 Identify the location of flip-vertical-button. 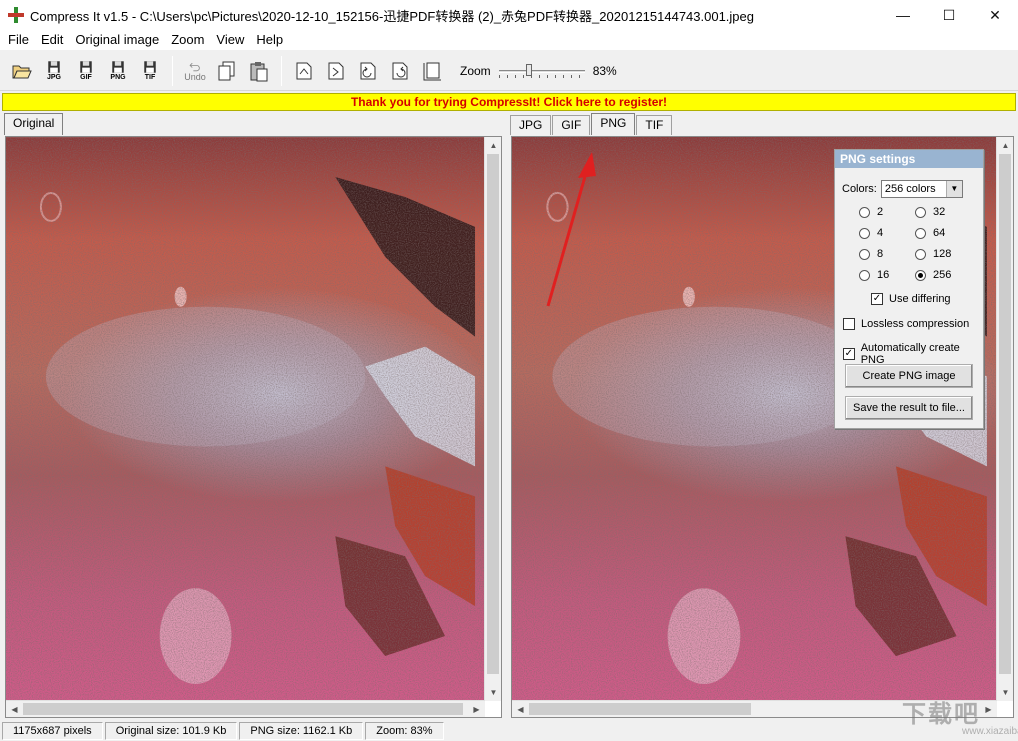
(336, 71).